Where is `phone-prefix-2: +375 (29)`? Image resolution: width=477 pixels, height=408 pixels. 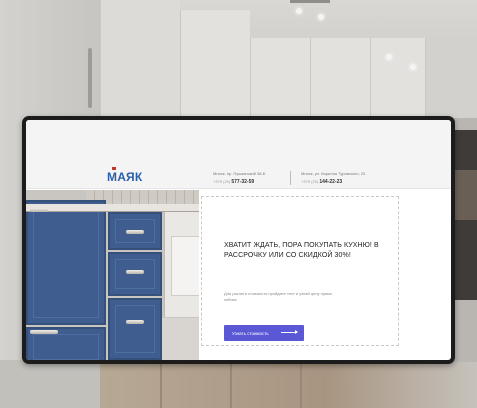 phone-prefix-2: +375 (29) is located at coordinates (310, 181).